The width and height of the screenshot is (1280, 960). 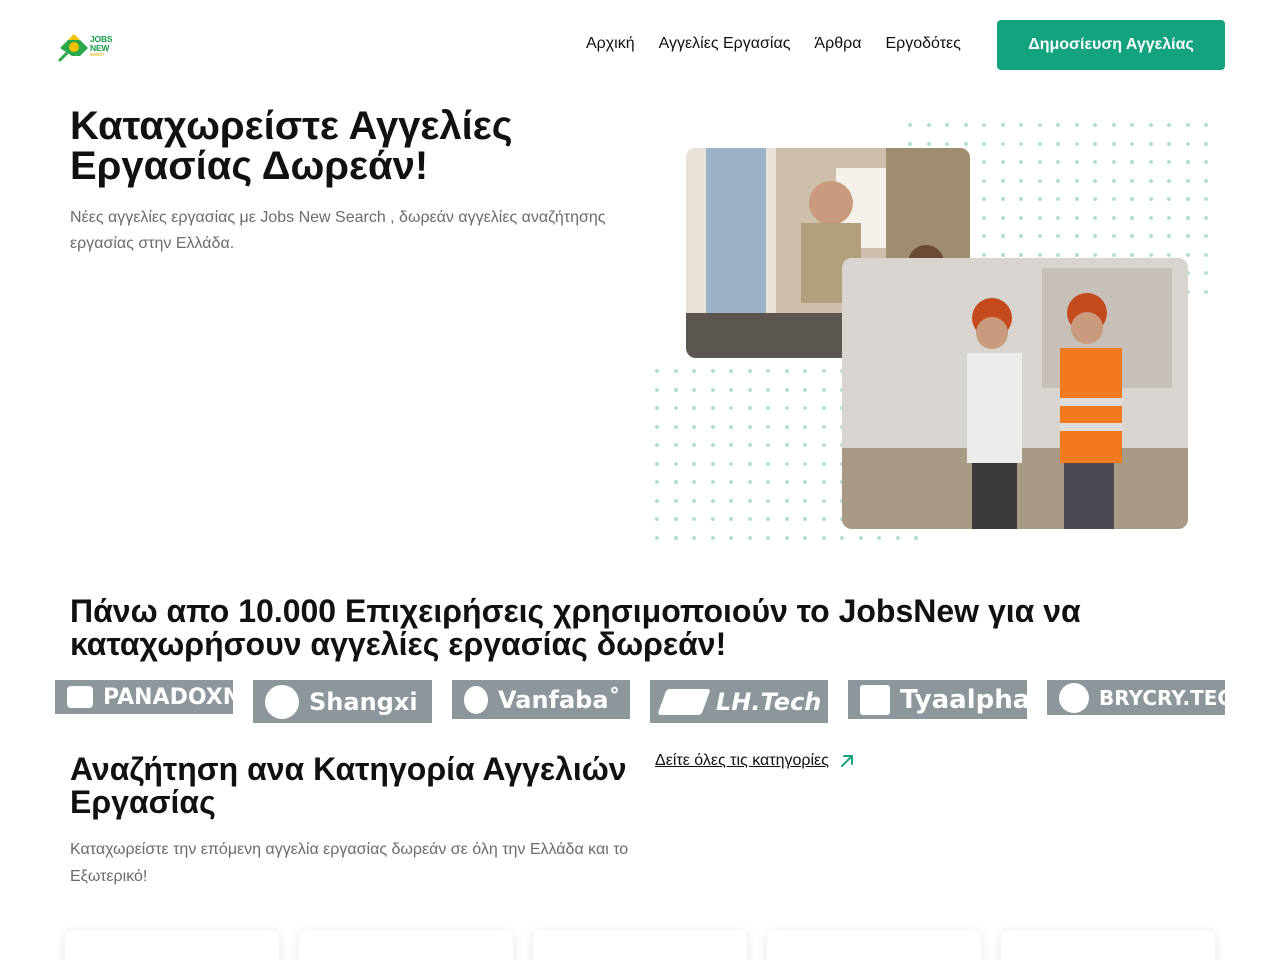 What do you see at coordinates (837, 44) in the screenshot?
I see `nav-articles-link: Άρθρα` at bounding box center [837, 44].